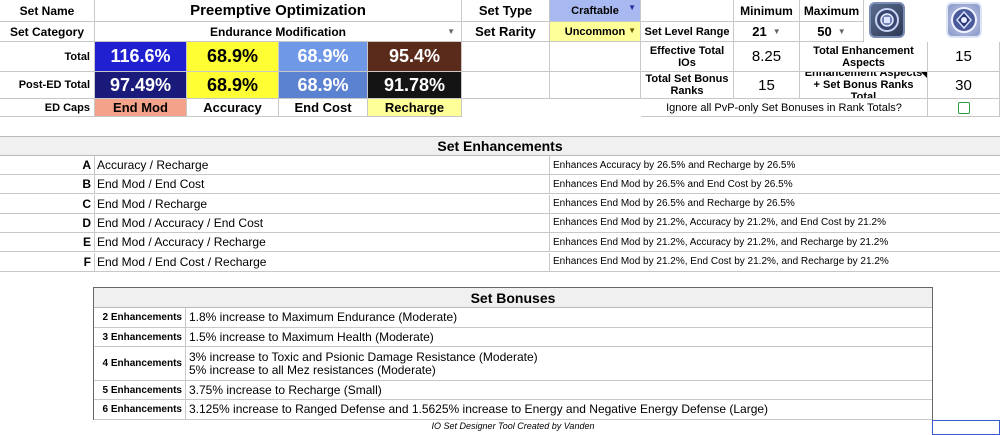 The width and height of the screenshot is (1000, 435). I want to click on enhancement-letter: A, so click(47, 165).